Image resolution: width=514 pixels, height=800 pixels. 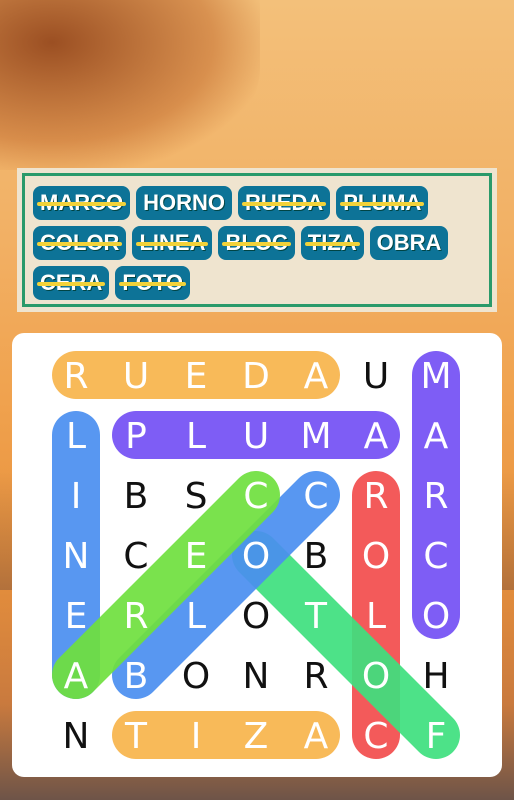 What do you see at coordinates (136, 436) in the screenshot?
I see `grid-cell: P` at bounding box center [136, 436].